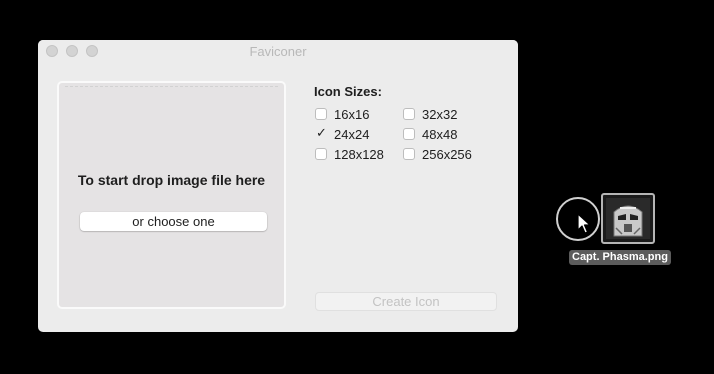  I want to click on window-title: Faviconer, so click(278, 51).